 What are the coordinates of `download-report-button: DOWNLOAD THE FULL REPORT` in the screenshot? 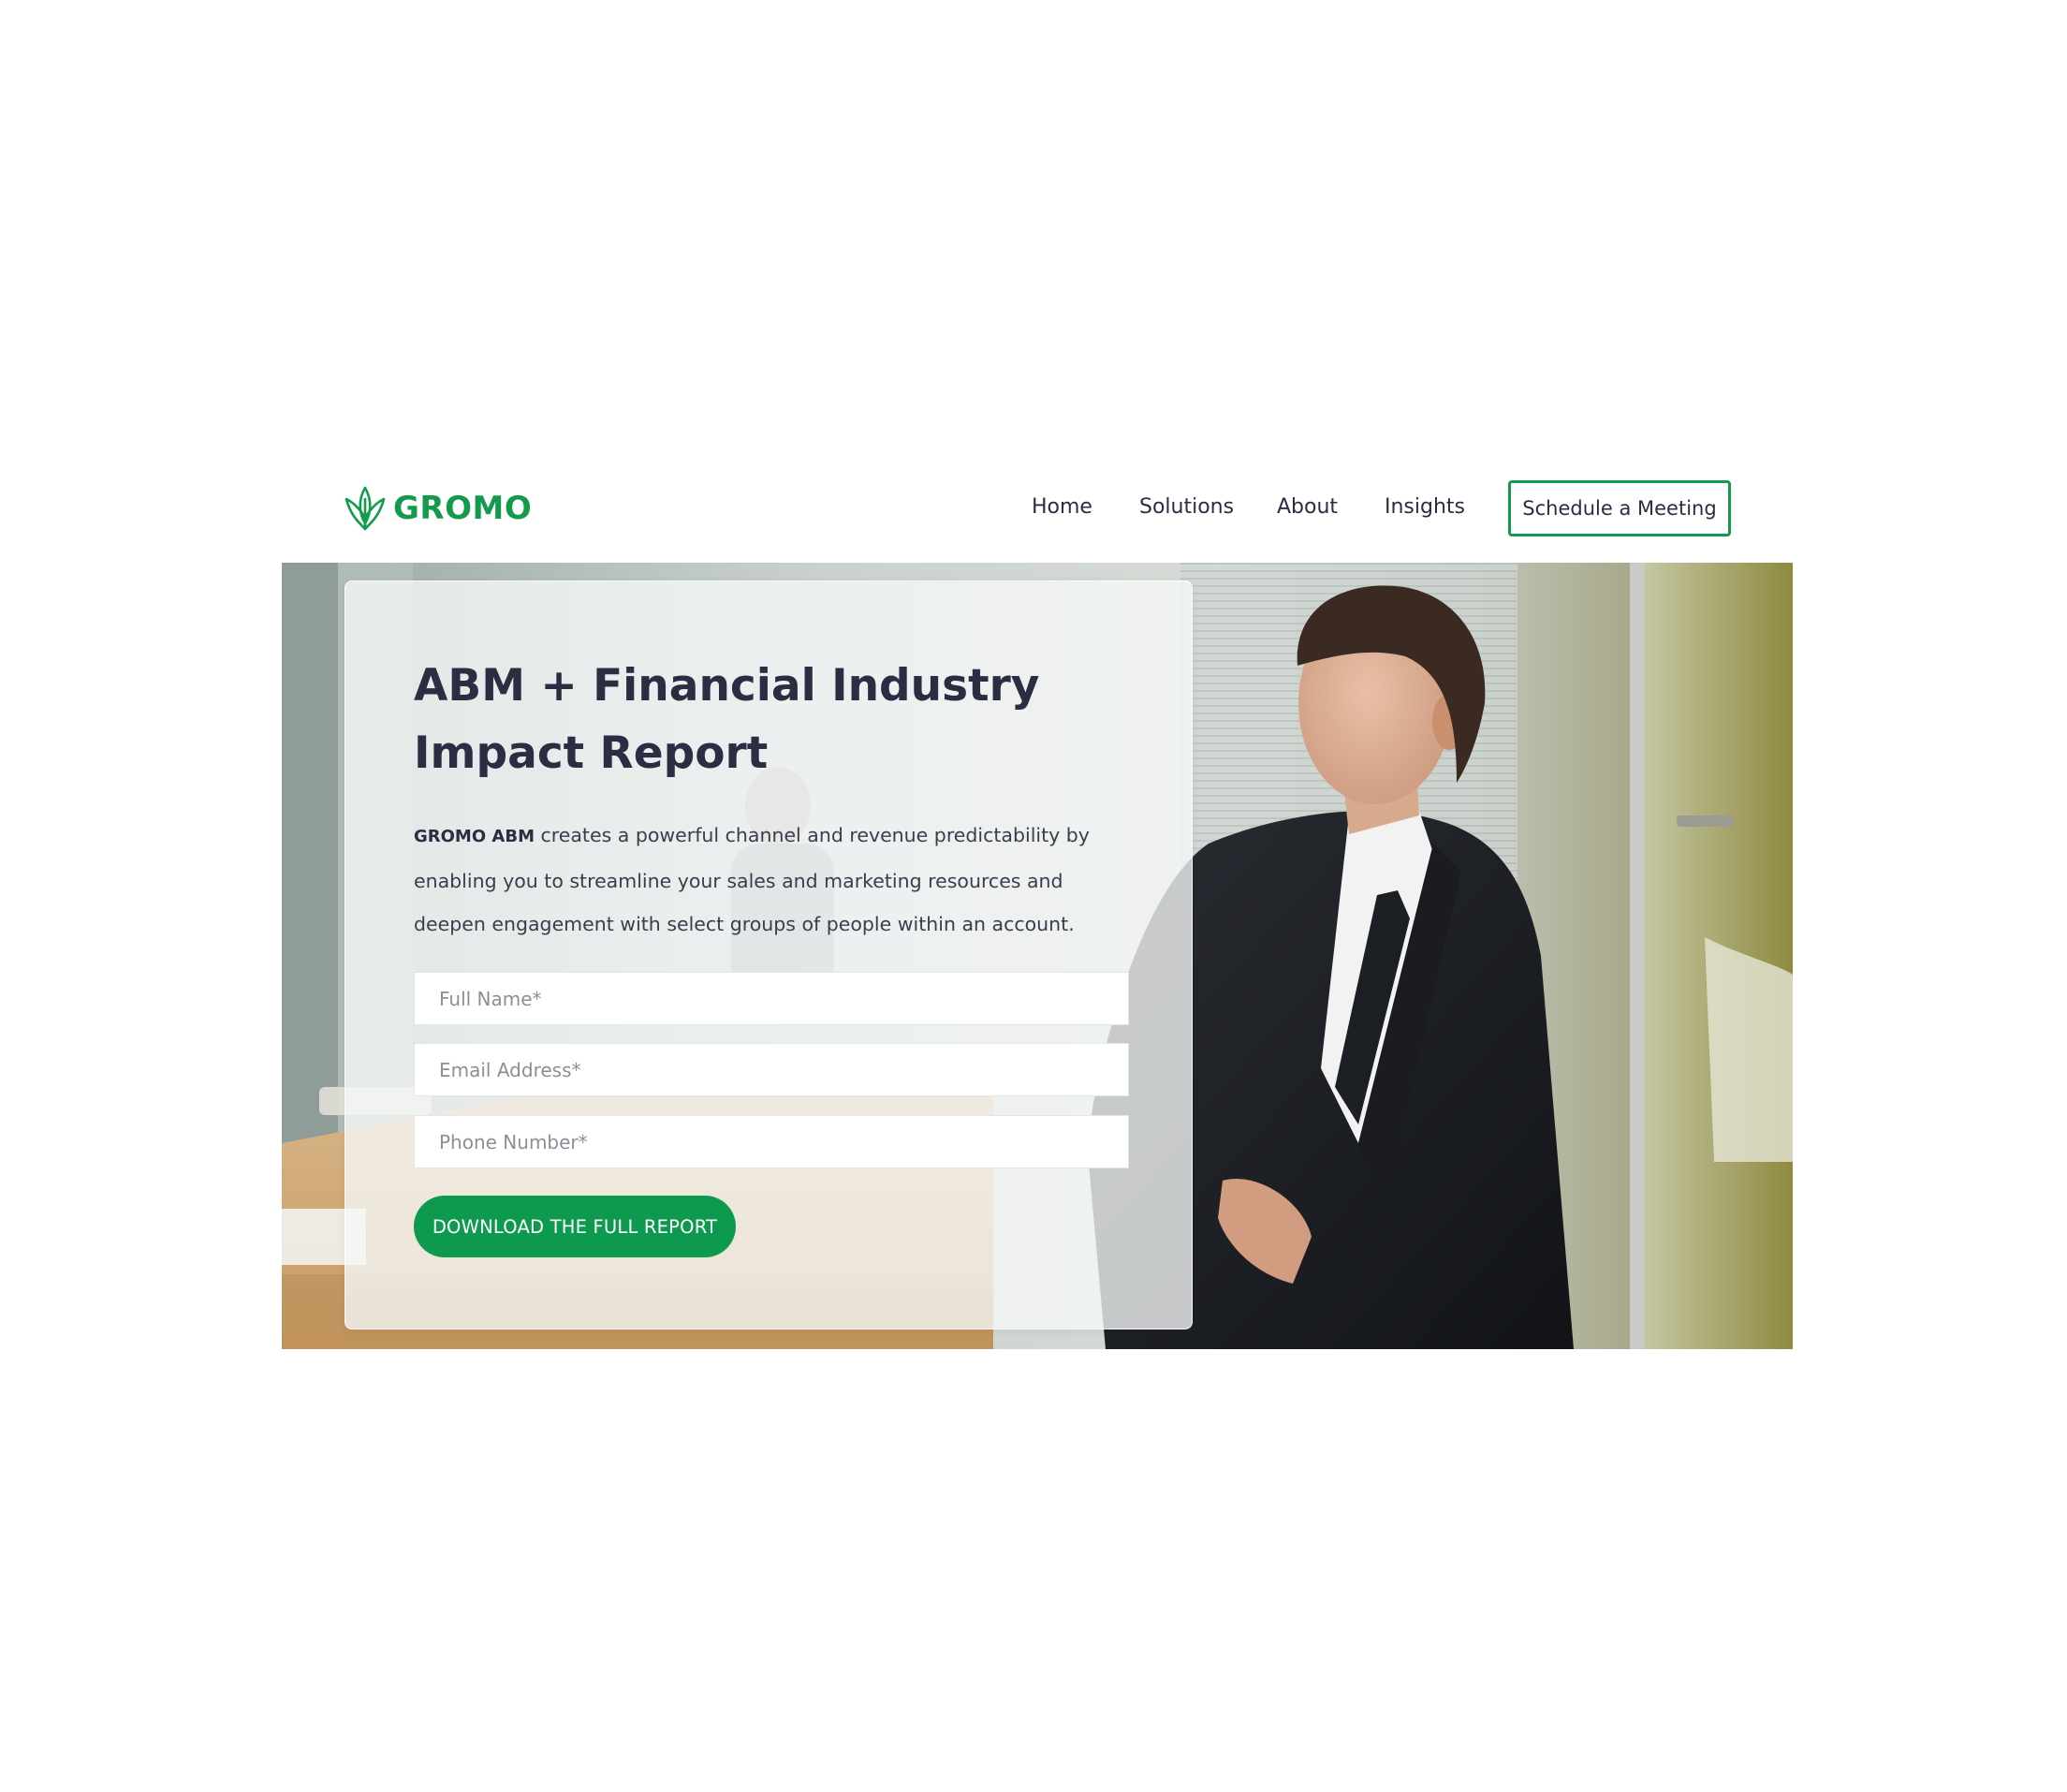 It's located at (575, 1227).